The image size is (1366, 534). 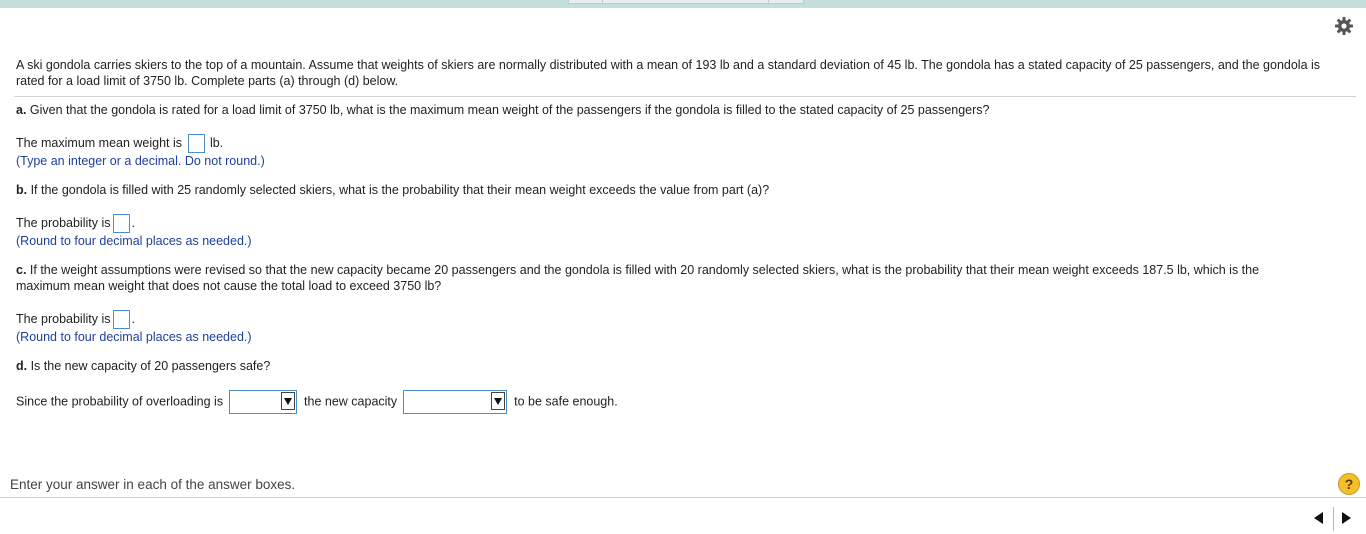 I want to click on footer-divider, so click(x=683, y=497).